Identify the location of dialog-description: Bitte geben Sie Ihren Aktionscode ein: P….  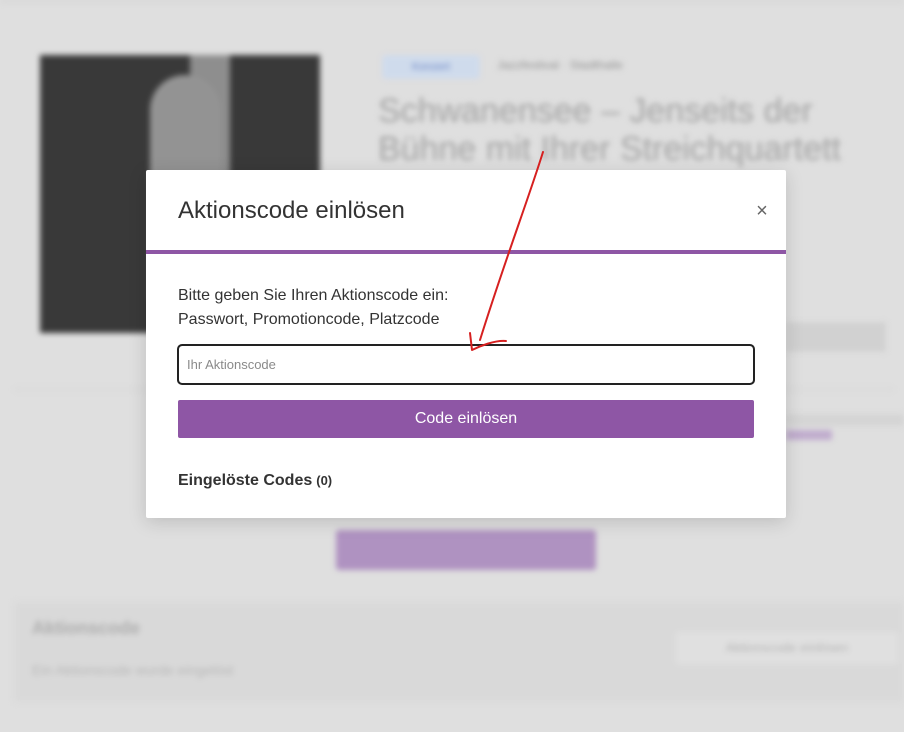
(313, 308).